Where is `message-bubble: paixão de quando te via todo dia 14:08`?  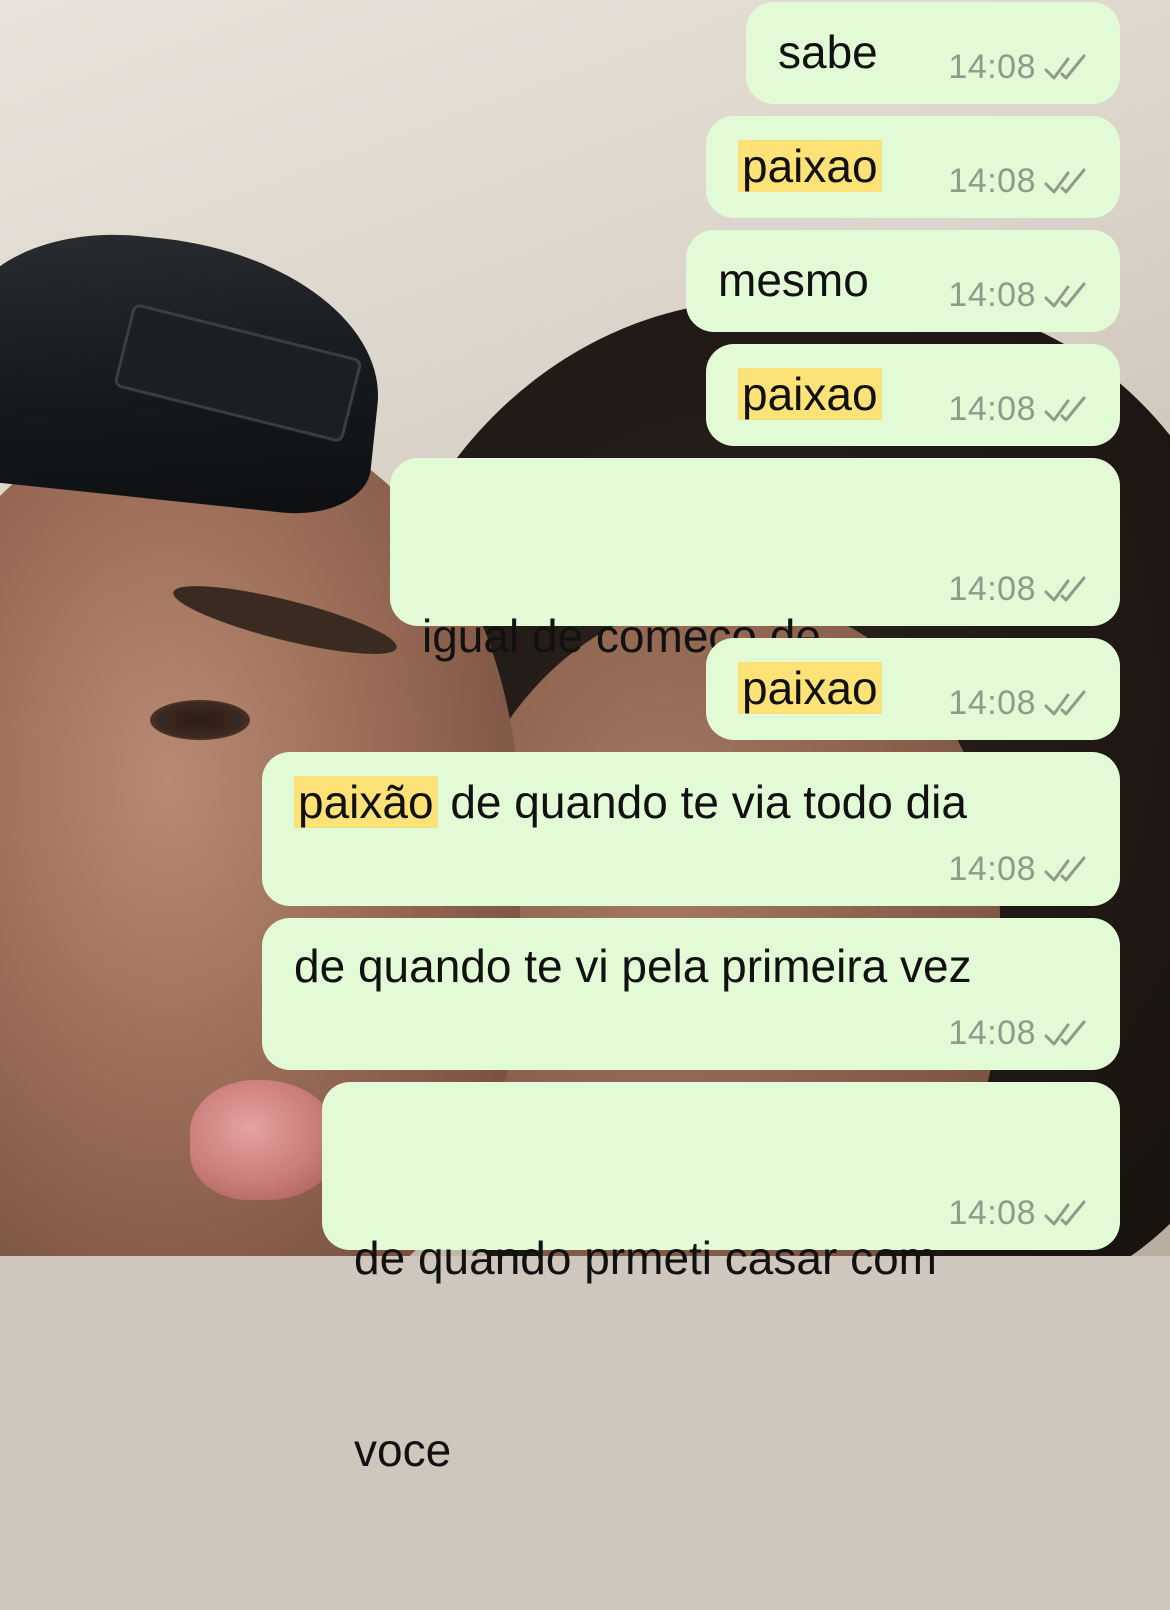
message-bubble: paixão de quando te via todo dia 14:08 is located at coordinates (691, 829).